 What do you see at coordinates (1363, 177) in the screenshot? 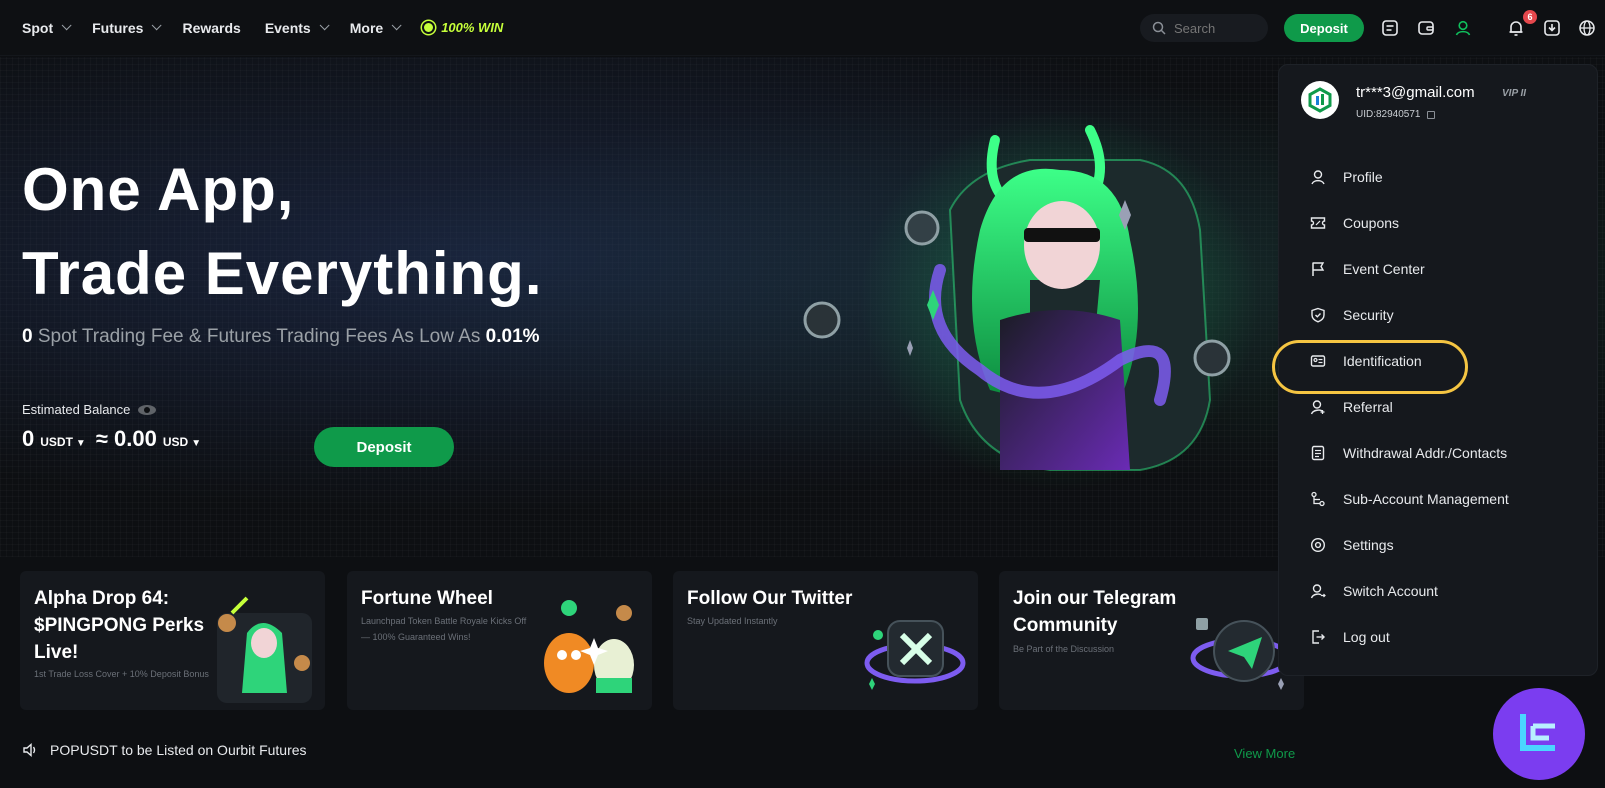
I see `menu-item-label: Profile` at bounding box center [1363, 177].